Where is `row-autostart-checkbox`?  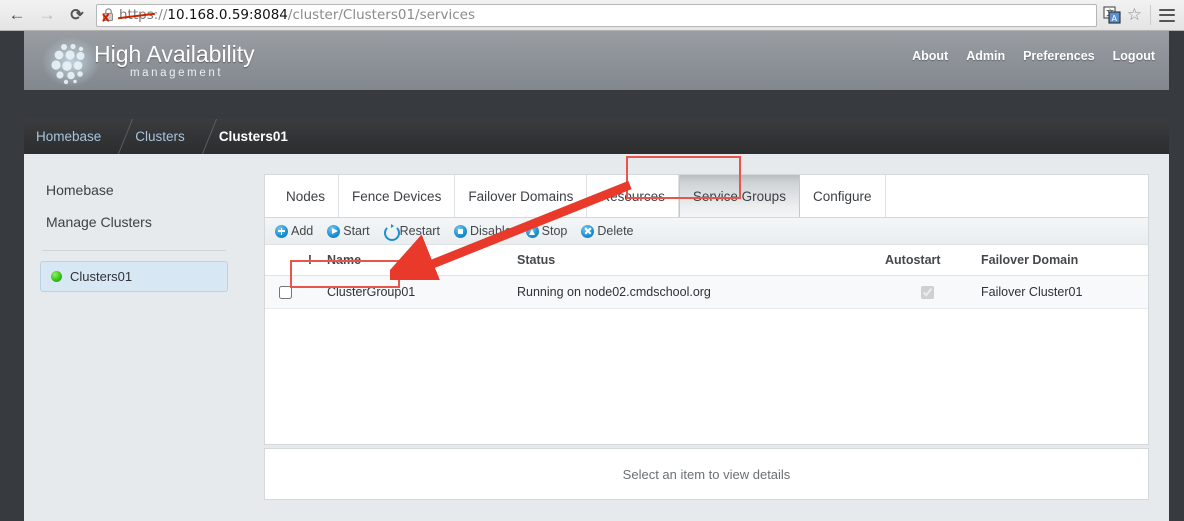 row-autostart-checkbox is located at coordinates (927, 293).